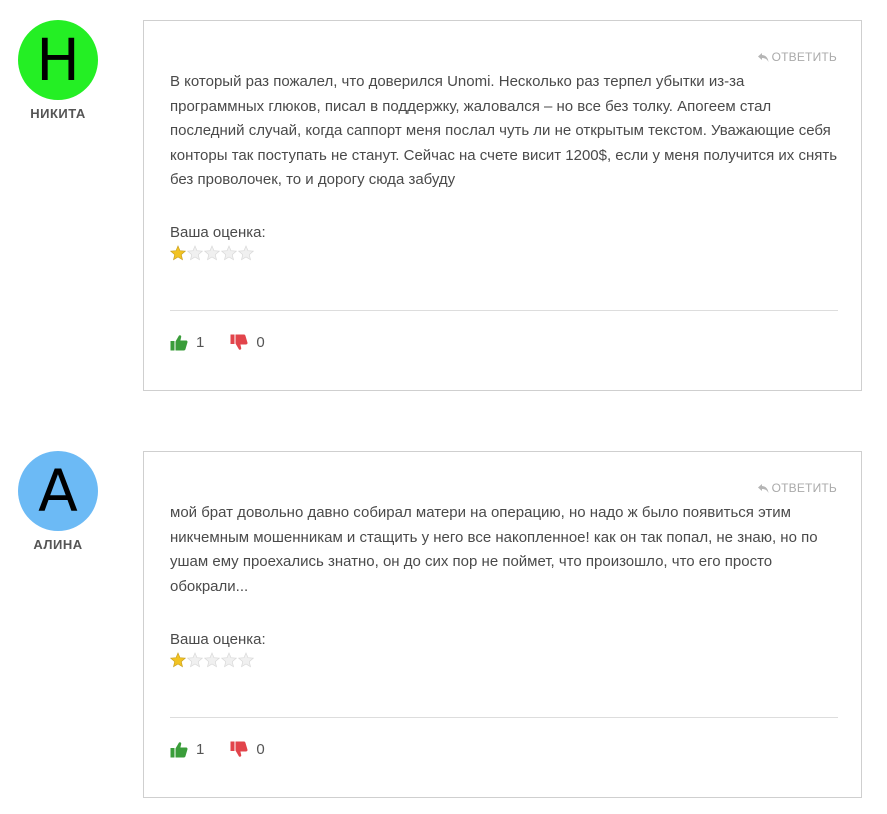  I want to click on avatar: H, so click(58, 60).